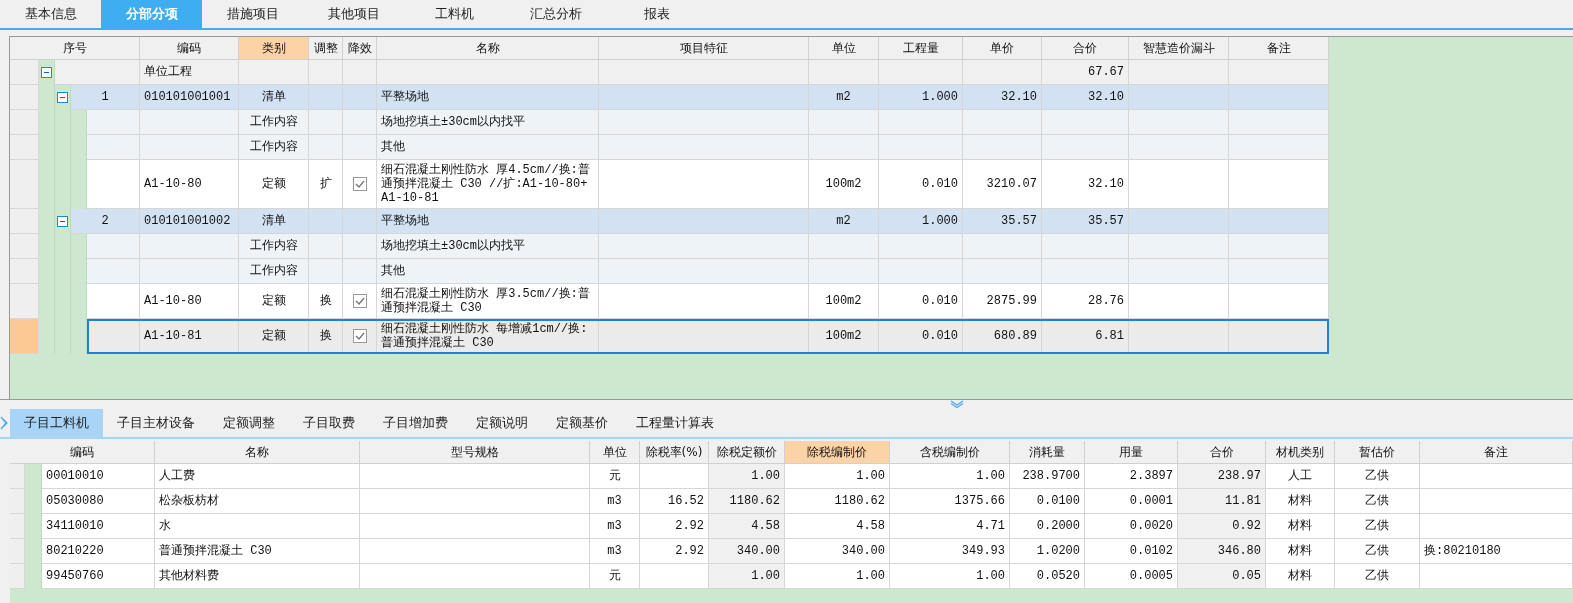 The width and height of the screenshot is (1573, 603). Describe the element at coordinates (1222, 526) in the screenshot. I see `table-cell: 0.92` at that location.